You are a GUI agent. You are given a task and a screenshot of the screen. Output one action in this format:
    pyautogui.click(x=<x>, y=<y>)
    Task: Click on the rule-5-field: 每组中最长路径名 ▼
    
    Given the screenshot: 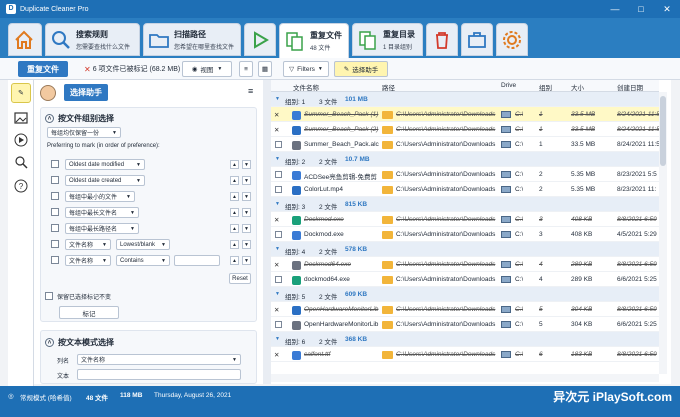 What is the action you would take?
    pyautogui.click(x=102, y=228)
    